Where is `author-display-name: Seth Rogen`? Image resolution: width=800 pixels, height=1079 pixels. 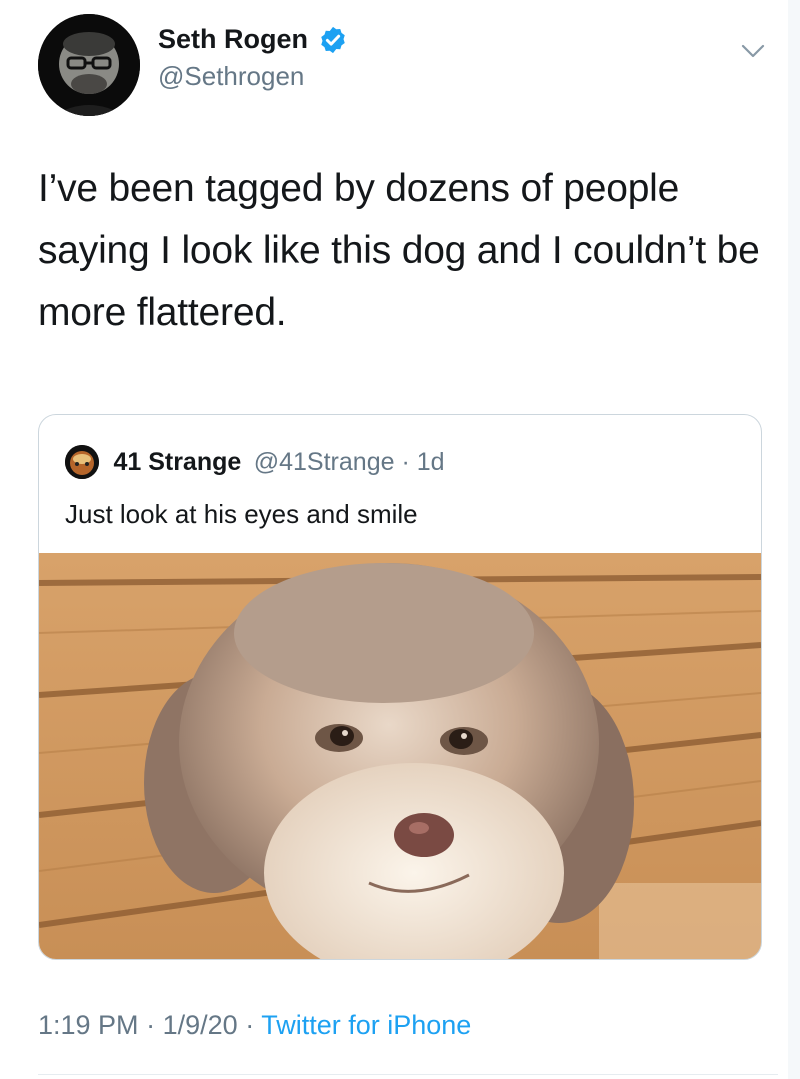
author-display-name: Seth Rogen is located at coordinates (233, 39).